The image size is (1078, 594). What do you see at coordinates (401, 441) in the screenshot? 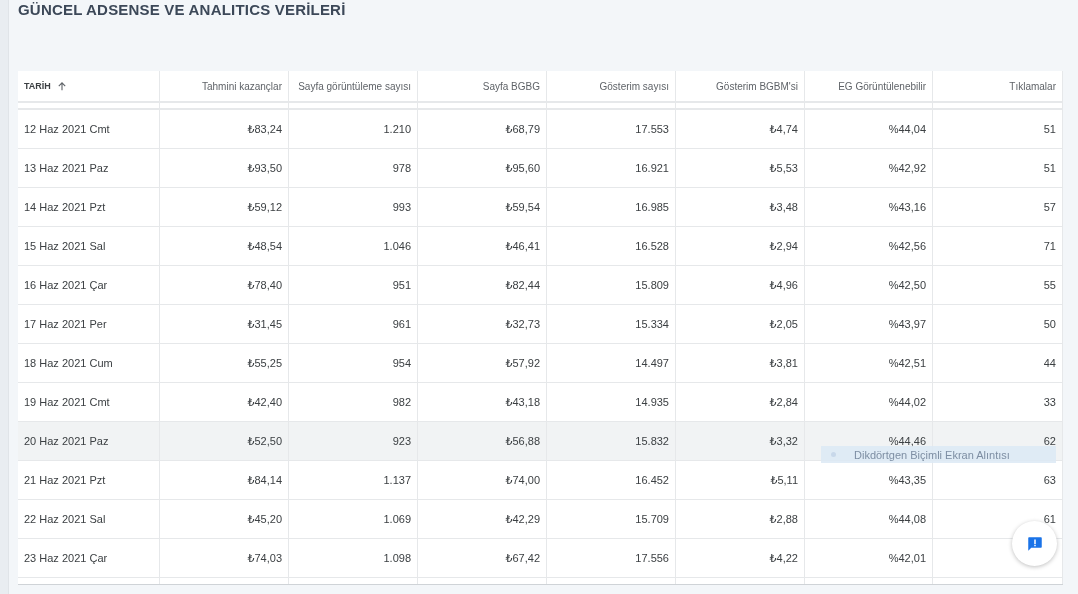
I see `table-cell: 923` at bounding box center [401, 441].